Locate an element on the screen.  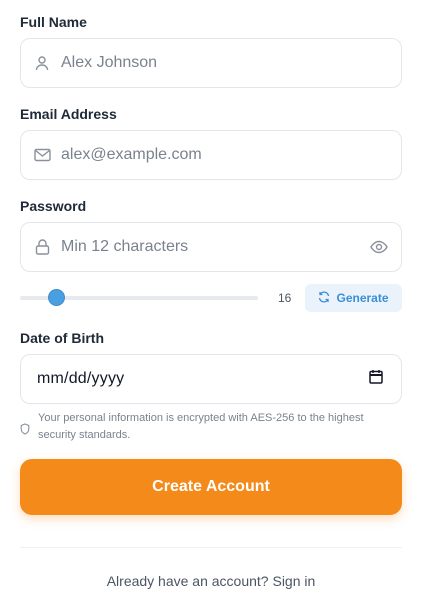
length-value: 16 is located at coordinates (285, 298).